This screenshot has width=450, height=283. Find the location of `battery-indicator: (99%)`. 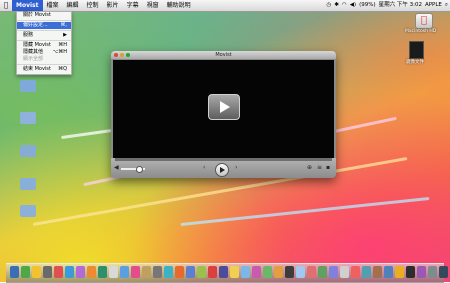

battery-indicator: (99%) is located at coordinates (367, 5).